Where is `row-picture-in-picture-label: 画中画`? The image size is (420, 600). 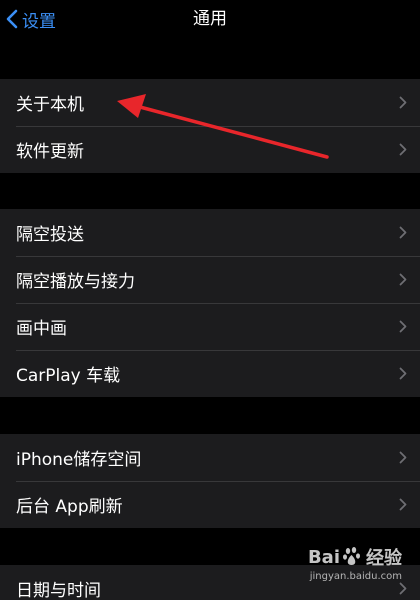
row-picture-in-picture-label: 画中画 is located at coordinates (41, 329).